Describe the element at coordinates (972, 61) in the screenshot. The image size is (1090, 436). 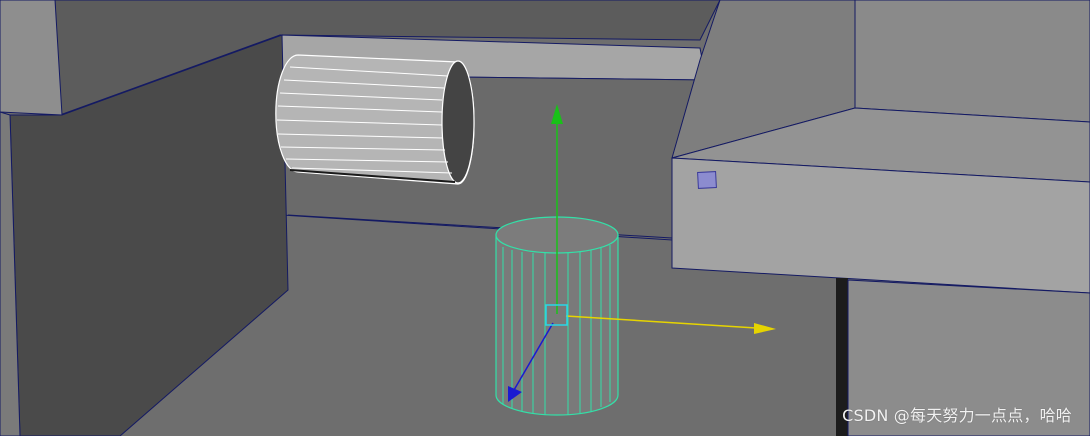
I see `right-block-front-face` at that location.